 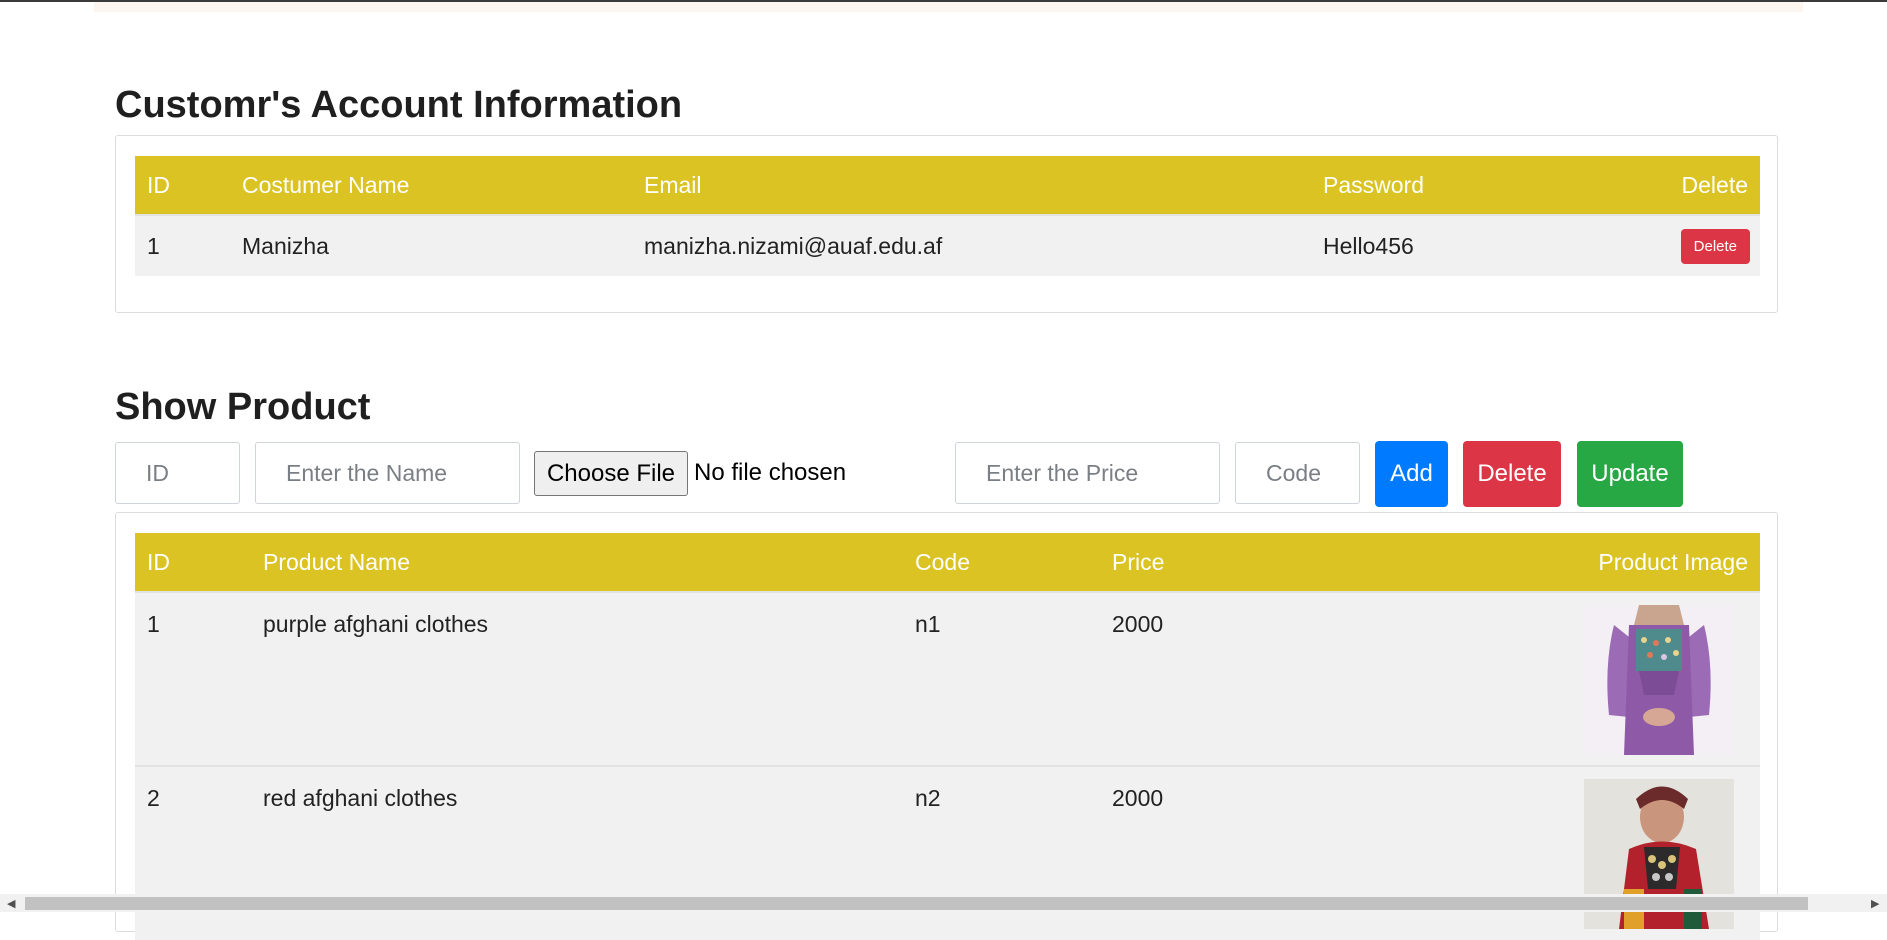 I want to click on products-header-row: ID Product Name Code Price Product Image, so click(x=947, y=562).